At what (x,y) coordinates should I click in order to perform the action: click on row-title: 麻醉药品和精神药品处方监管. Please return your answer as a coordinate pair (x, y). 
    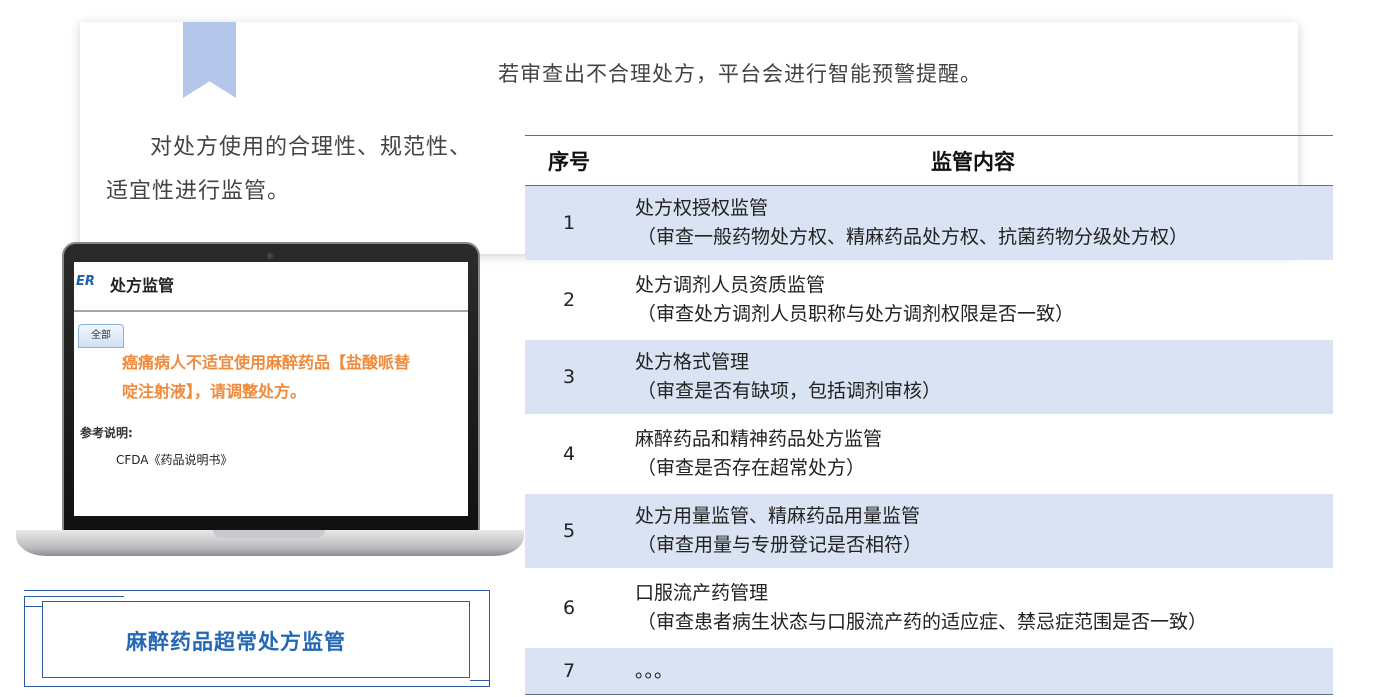
    Looking at the image, I should click on (759, 439).